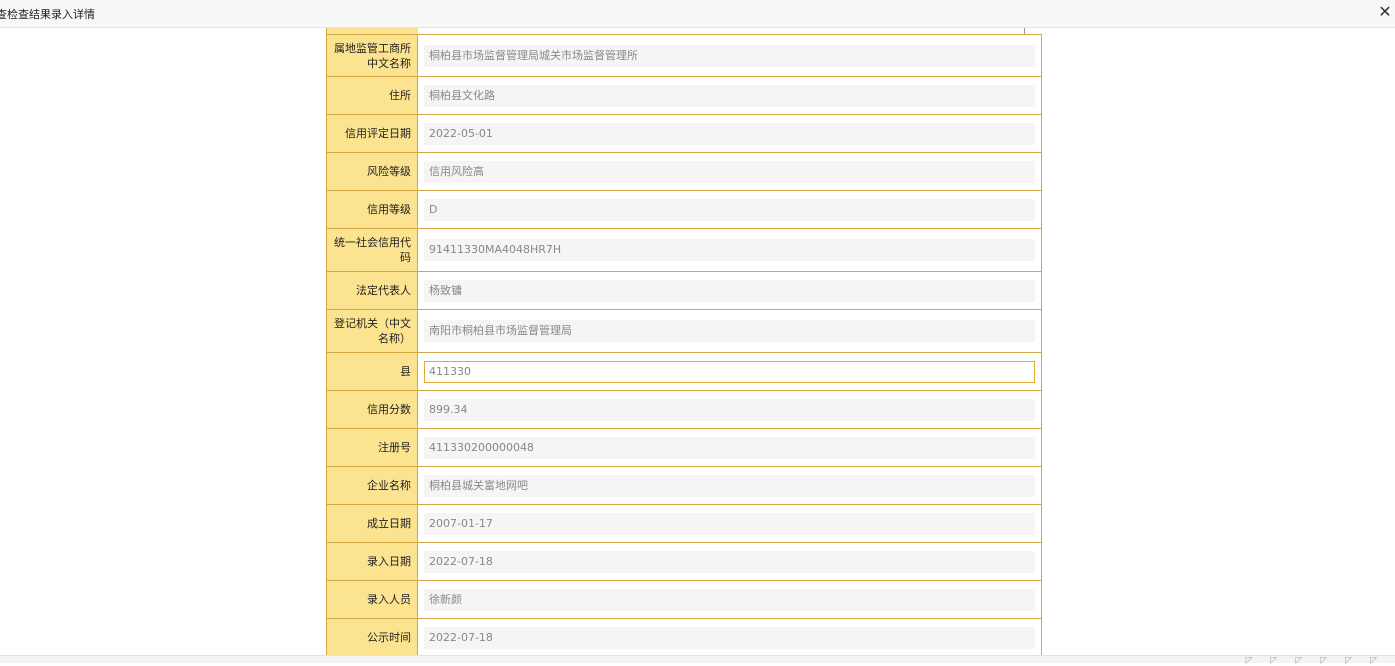 Image resolution: width=1395 pixels, height=666 pixels. Describe the element at coordinates (1357, 661) in the screenshot. I see `fullscreen-icon: ◸` at that location.